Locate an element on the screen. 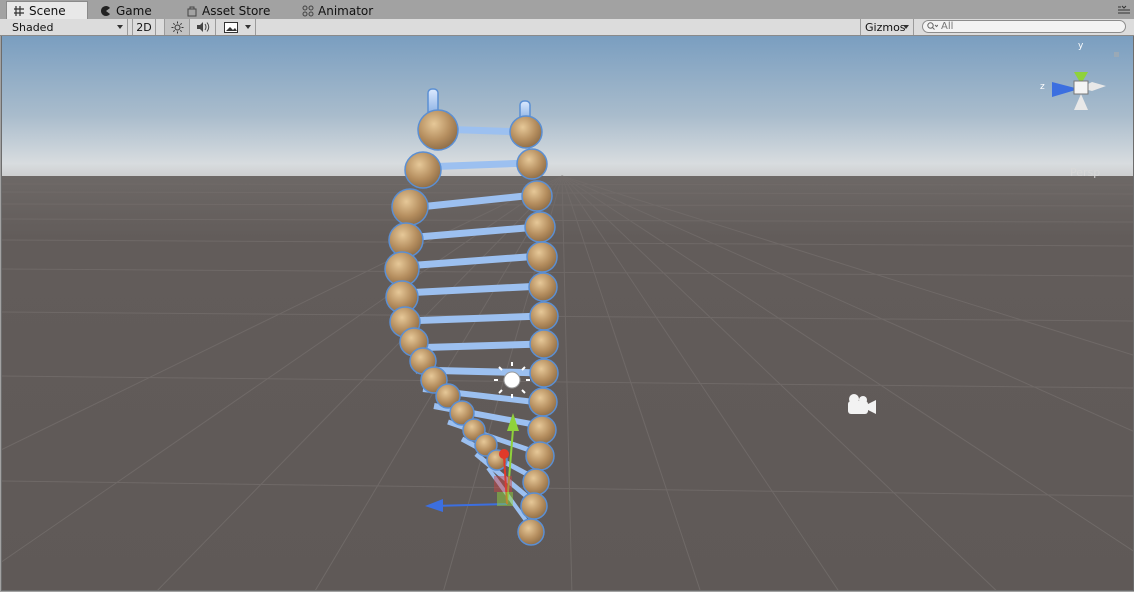 The image size is (1134, 592). scene-toolbar: Shaded 2D Gizmos is located at coordinates (567, 27).